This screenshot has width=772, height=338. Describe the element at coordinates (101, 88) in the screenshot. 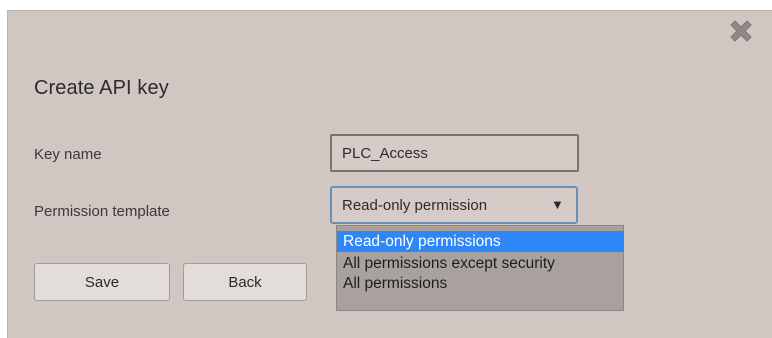

I see `dialog-title: Create API key` at that location.